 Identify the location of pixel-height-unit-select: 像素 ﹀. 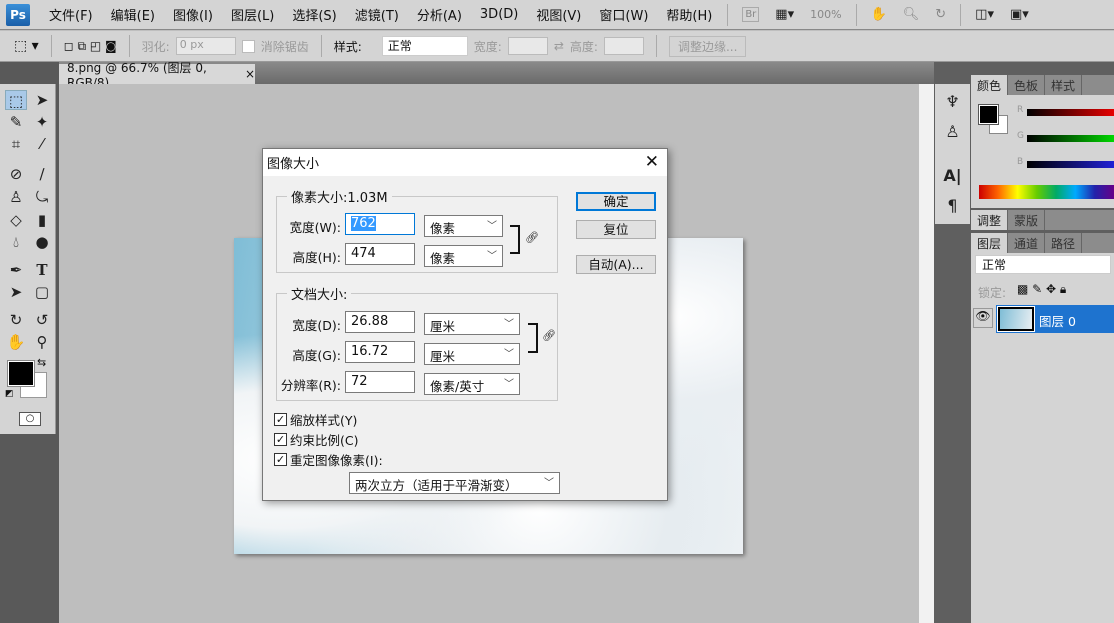
(463, 256).